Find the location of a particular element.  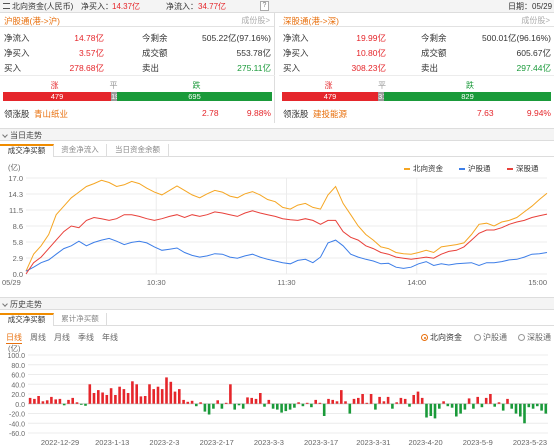

sz-row-value: 297.44亿 is located at coordinates (534, 68).